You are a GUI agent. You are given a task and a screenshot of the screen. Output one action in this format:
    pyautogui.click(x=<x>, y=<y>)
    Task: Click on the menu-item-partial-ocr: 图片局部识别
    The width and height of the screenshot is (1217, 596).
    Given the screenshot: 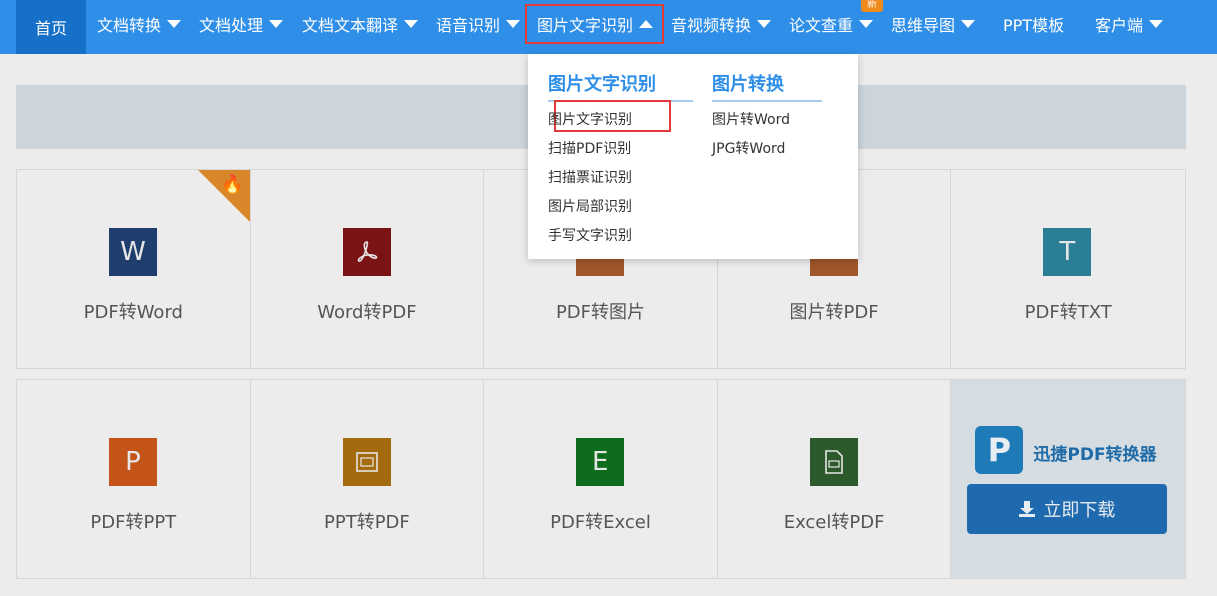 What is the action you would take?
    pyautogui.click(x=590, y=206)
    